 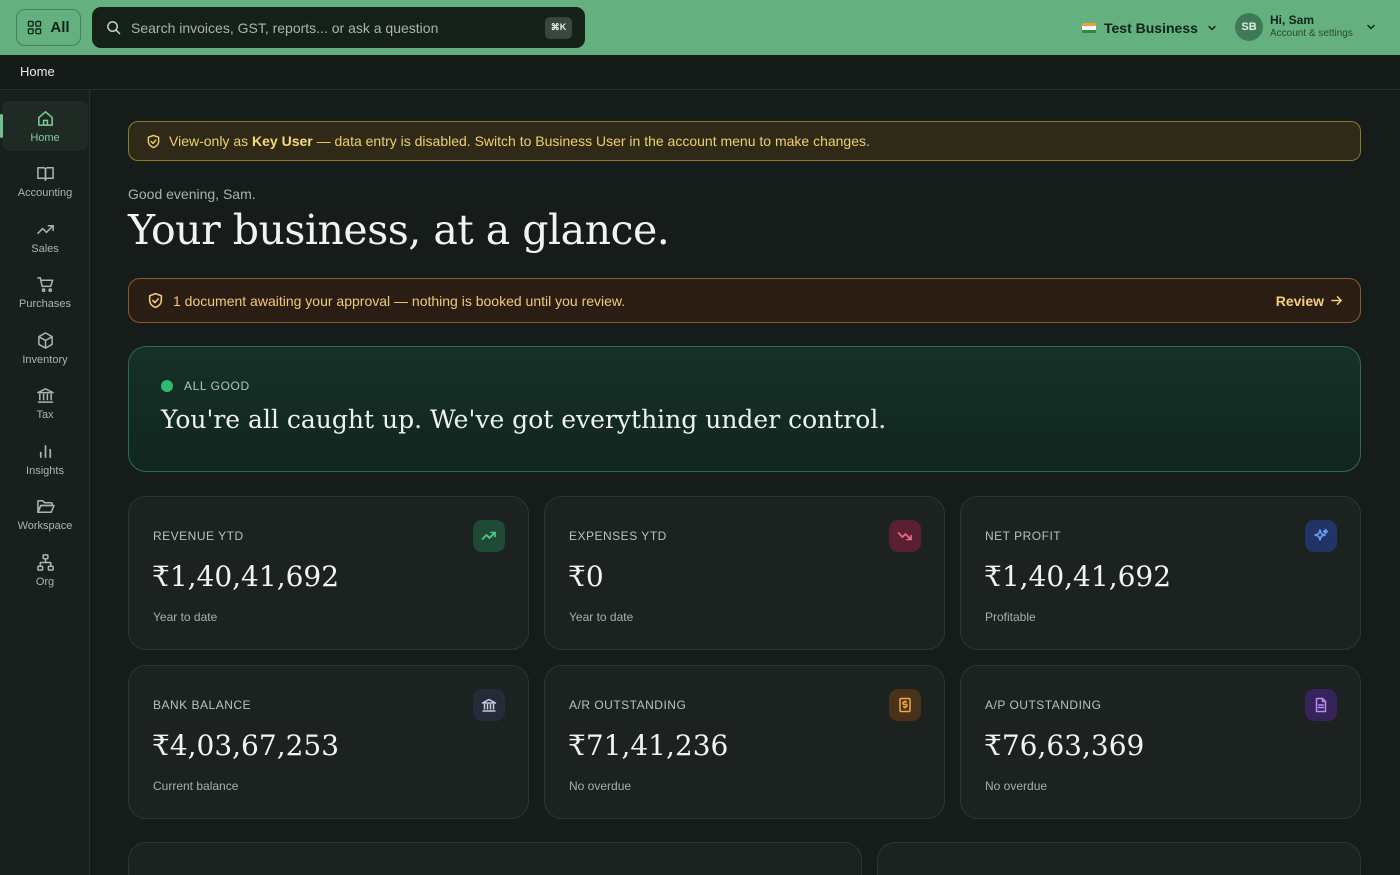 What do you see at coordinates (1311, 34) in the screenshot?
I see `account-subtitle: Account & settings` at bounding box center [1311, 34].